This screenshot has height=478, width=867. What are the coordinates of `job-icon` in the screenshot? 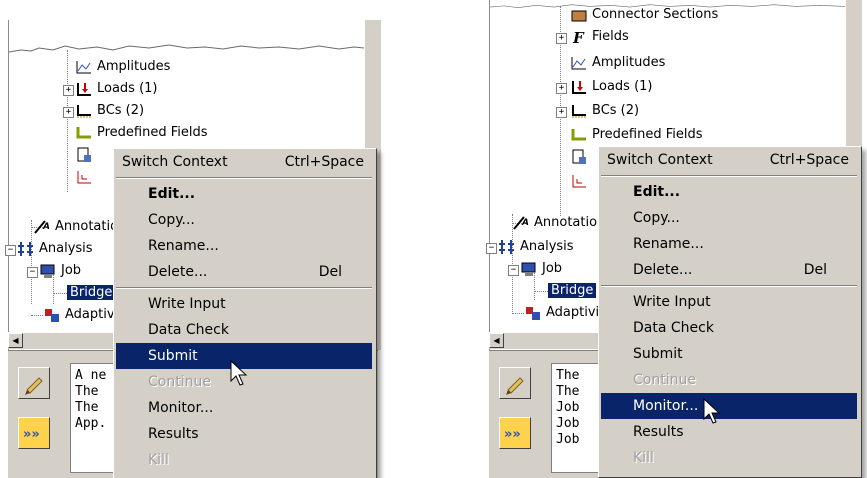 It's located at (47, 271).